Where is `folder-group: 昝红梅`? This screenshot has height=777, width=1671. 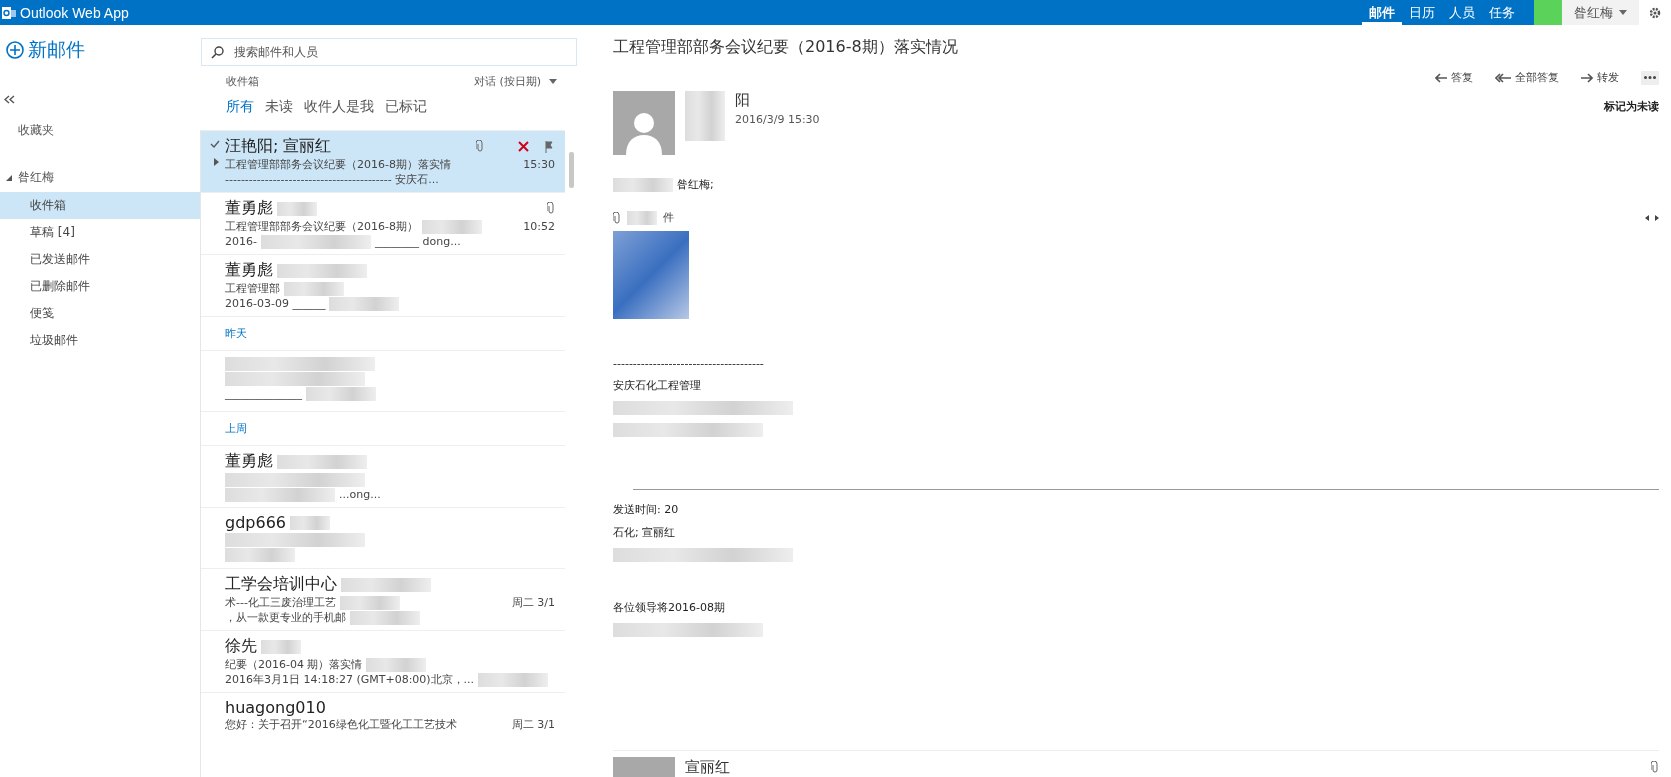
folder-group: 昝红梅 is located at coordinates (103, 177).